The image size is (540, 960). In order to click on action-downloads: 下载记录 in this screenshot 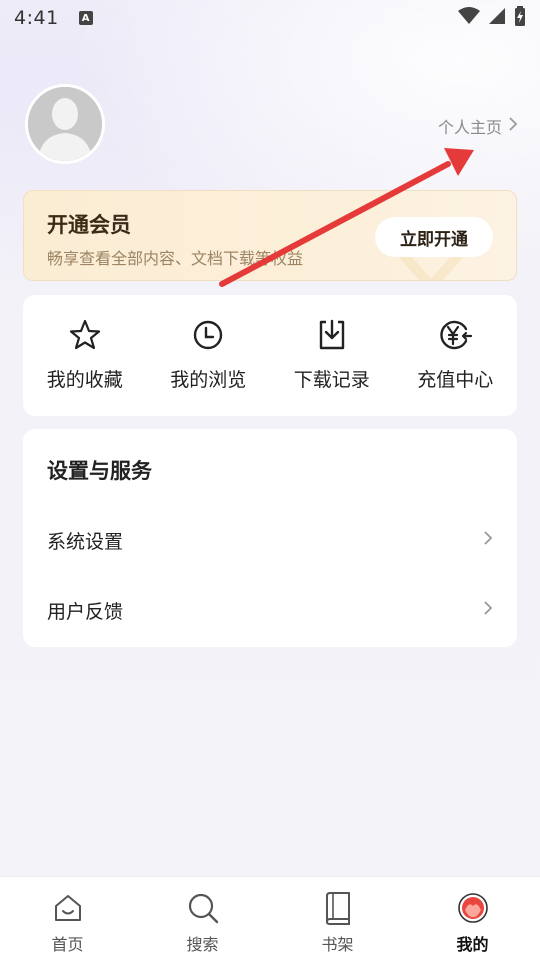, I will do `click(332, 355)`.